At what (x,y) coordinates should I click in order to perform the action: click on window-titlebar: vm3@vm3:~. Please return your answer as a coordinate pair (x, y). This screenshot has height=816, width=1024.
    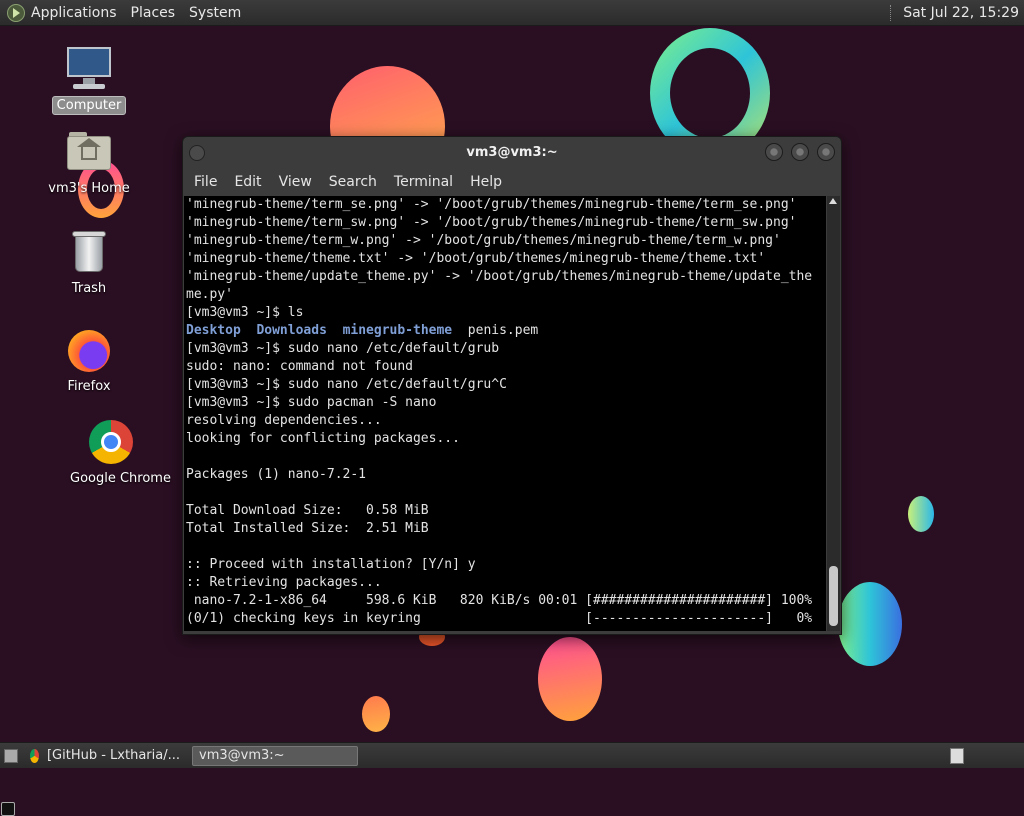
    Looking at the image, I should click on (512, 153).